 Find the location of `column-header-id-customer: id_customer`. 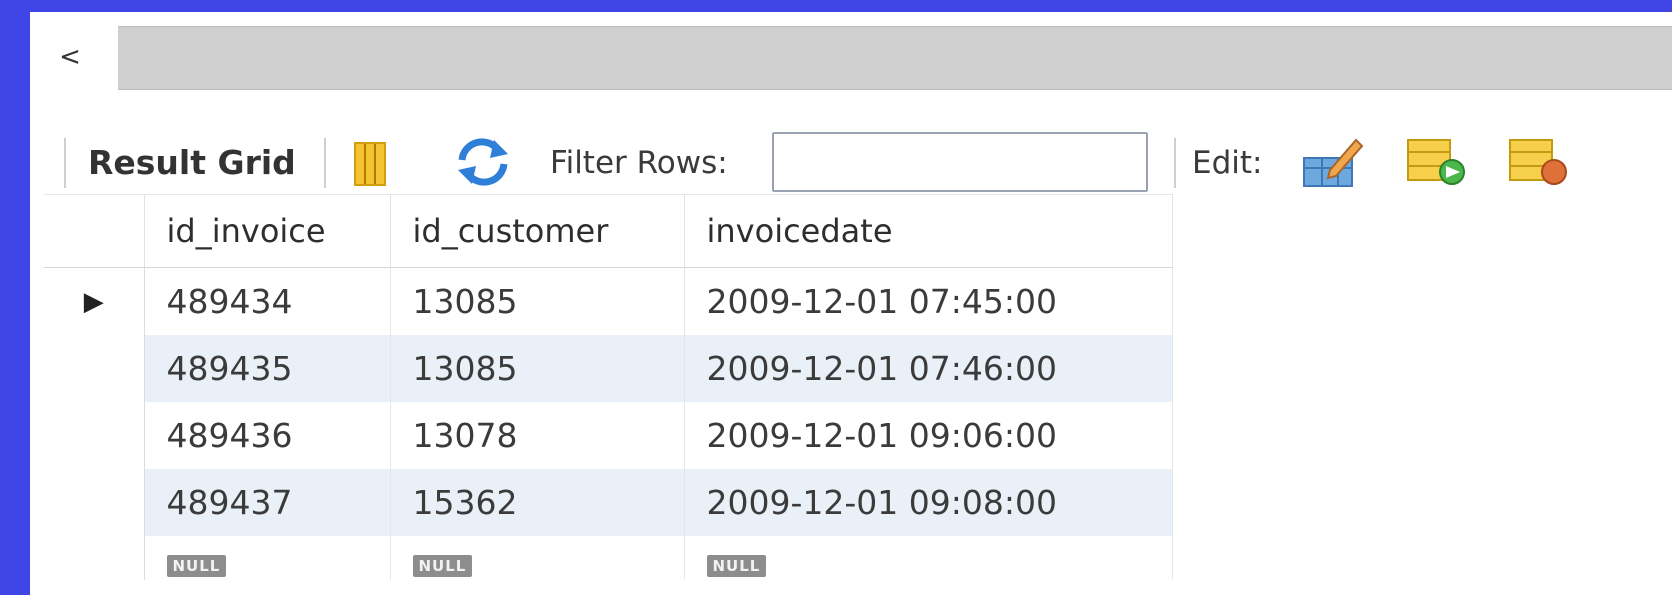

column-header-id-customer: id_customer is located at coordinates (537, 231).